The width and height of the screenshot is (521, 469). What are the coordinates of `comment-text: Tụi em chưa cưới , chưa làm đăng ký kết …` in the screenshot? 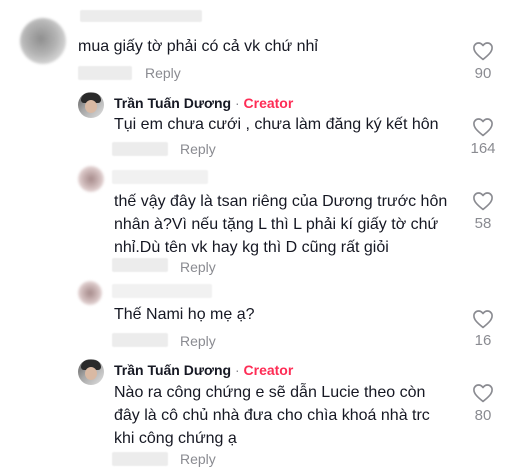 It's located at (276, 124).